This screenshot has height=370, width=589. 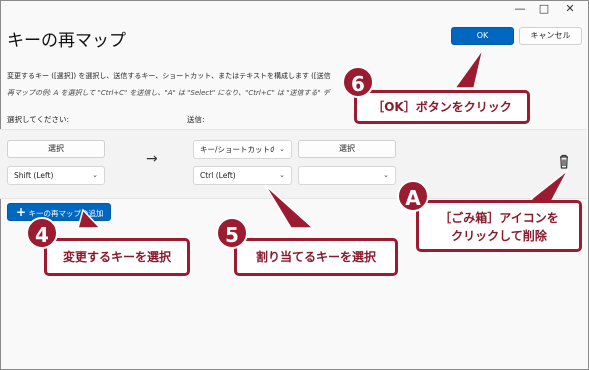 I want to click on callout-step-5: 割り当てるキーを選択, so click(x=316, y=257).